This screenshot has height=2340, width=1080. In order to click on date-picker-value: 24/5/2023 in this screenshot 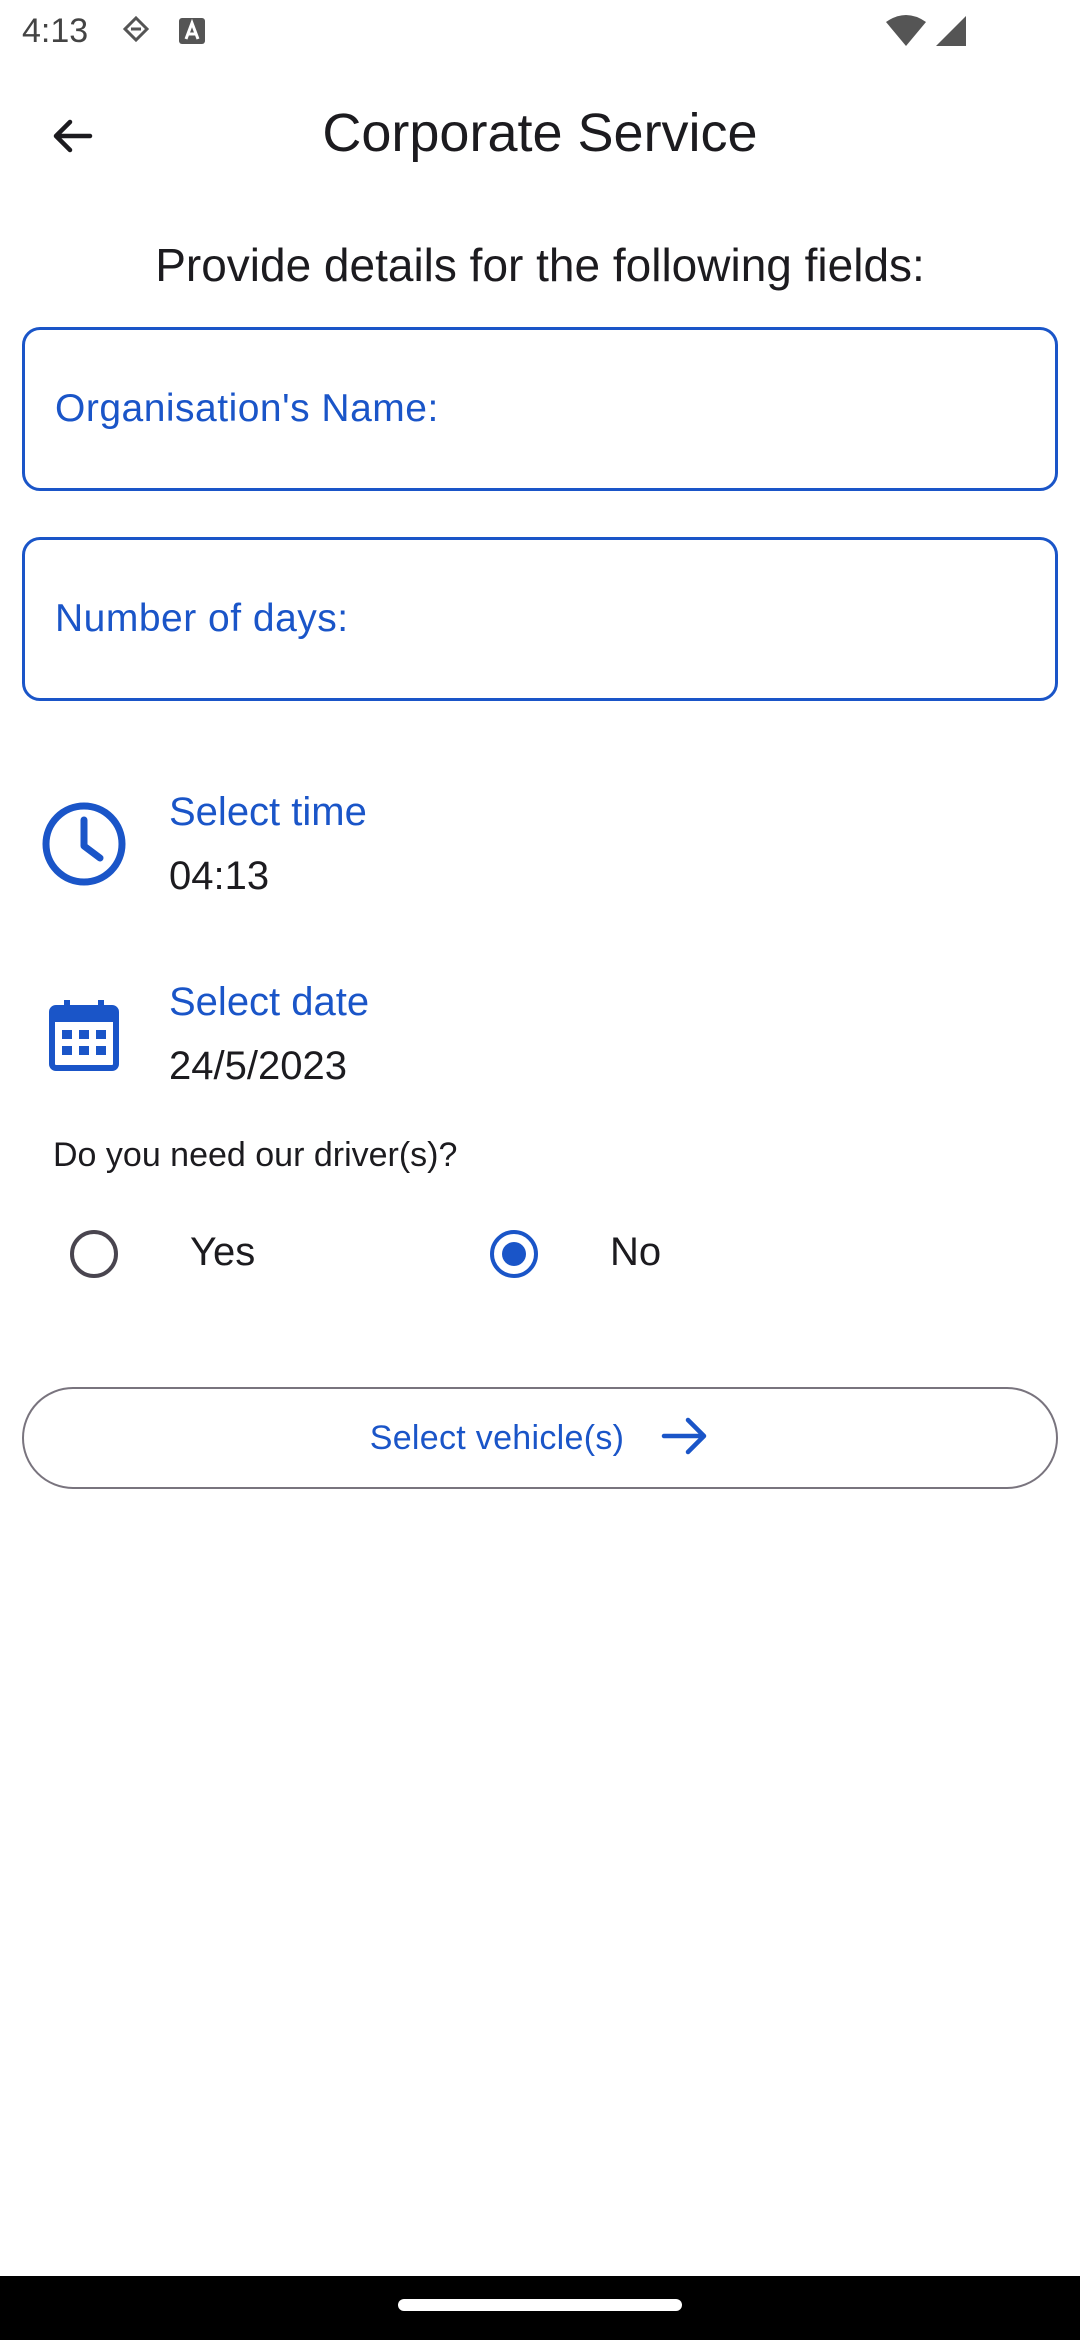, I will do `click(258, 1066)`.